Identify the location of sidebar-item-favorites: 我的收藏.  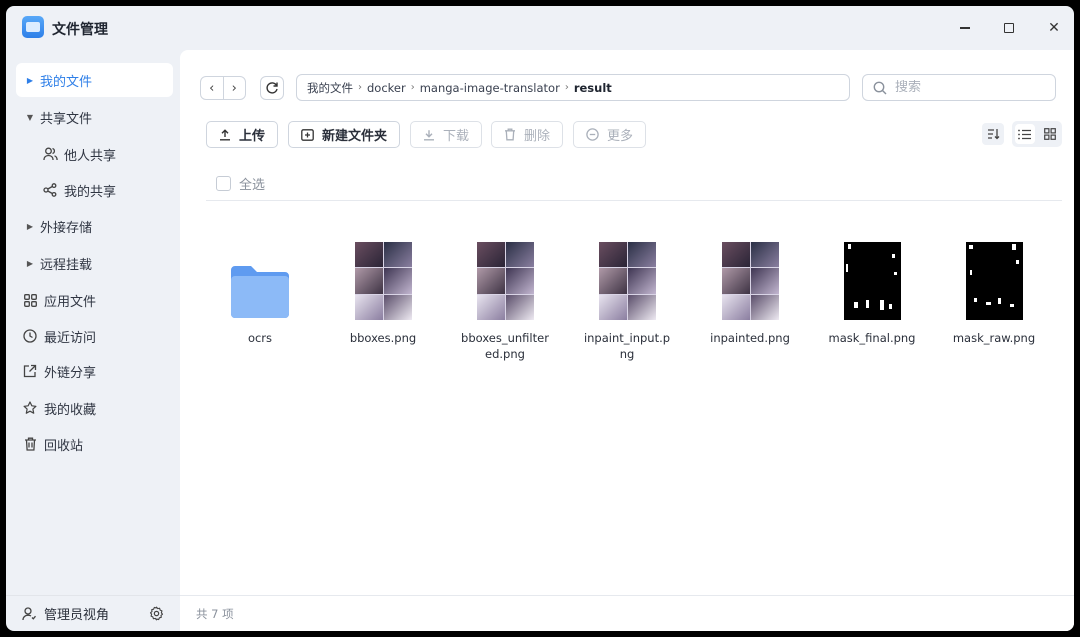
(94, 408).